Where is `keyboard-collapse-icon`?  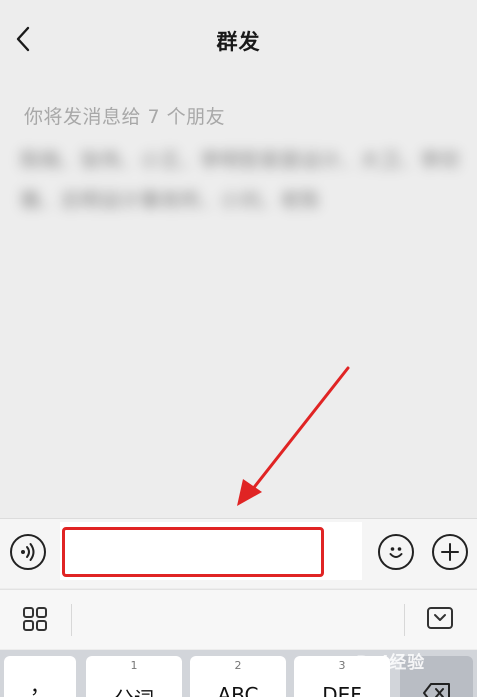
keyboard-collapse-icon is located at coordinates (440, 618).